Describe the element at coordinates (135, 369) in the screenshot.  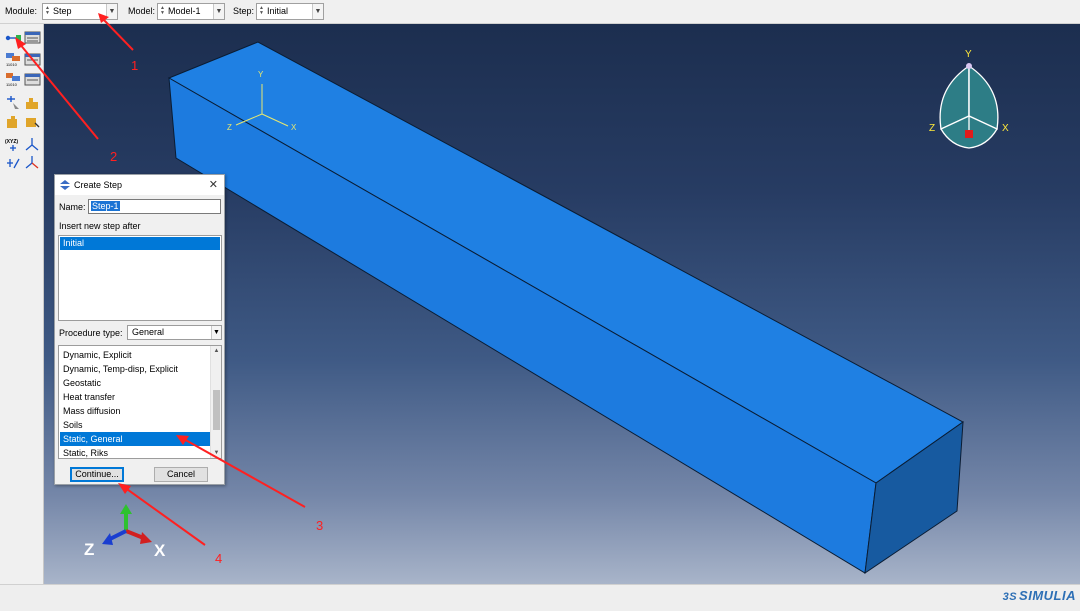
I see `list-item: Dynamic, Temp-disp, Explicit` at that location.